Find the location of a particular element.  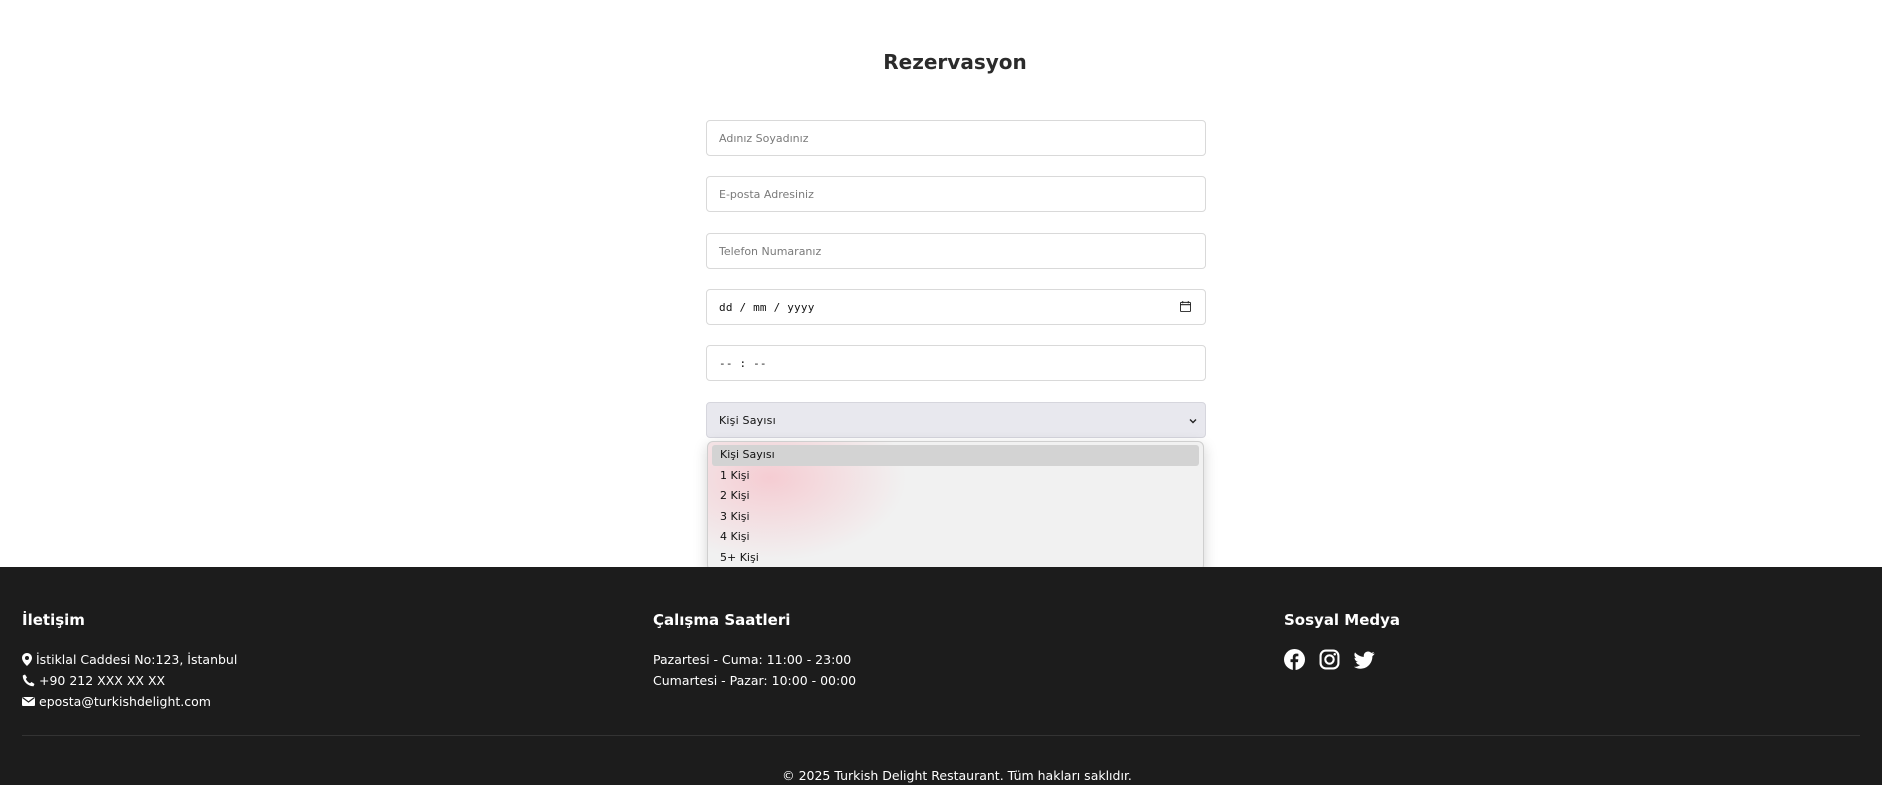

guests-option: 5+ Kişi is located at coordinates (955, 558).